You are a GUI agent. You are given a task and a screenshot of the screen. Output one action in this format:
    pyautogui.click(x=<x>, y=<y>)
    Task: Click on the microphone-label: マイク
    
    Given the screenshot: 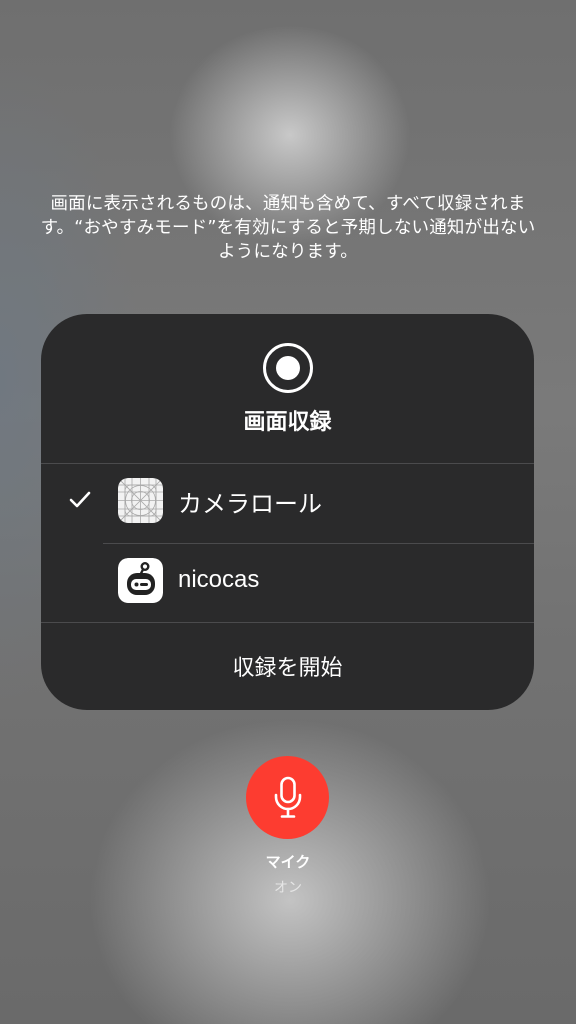 What is the action you would take?
    pyautogui.click(x=288, y=862)
    